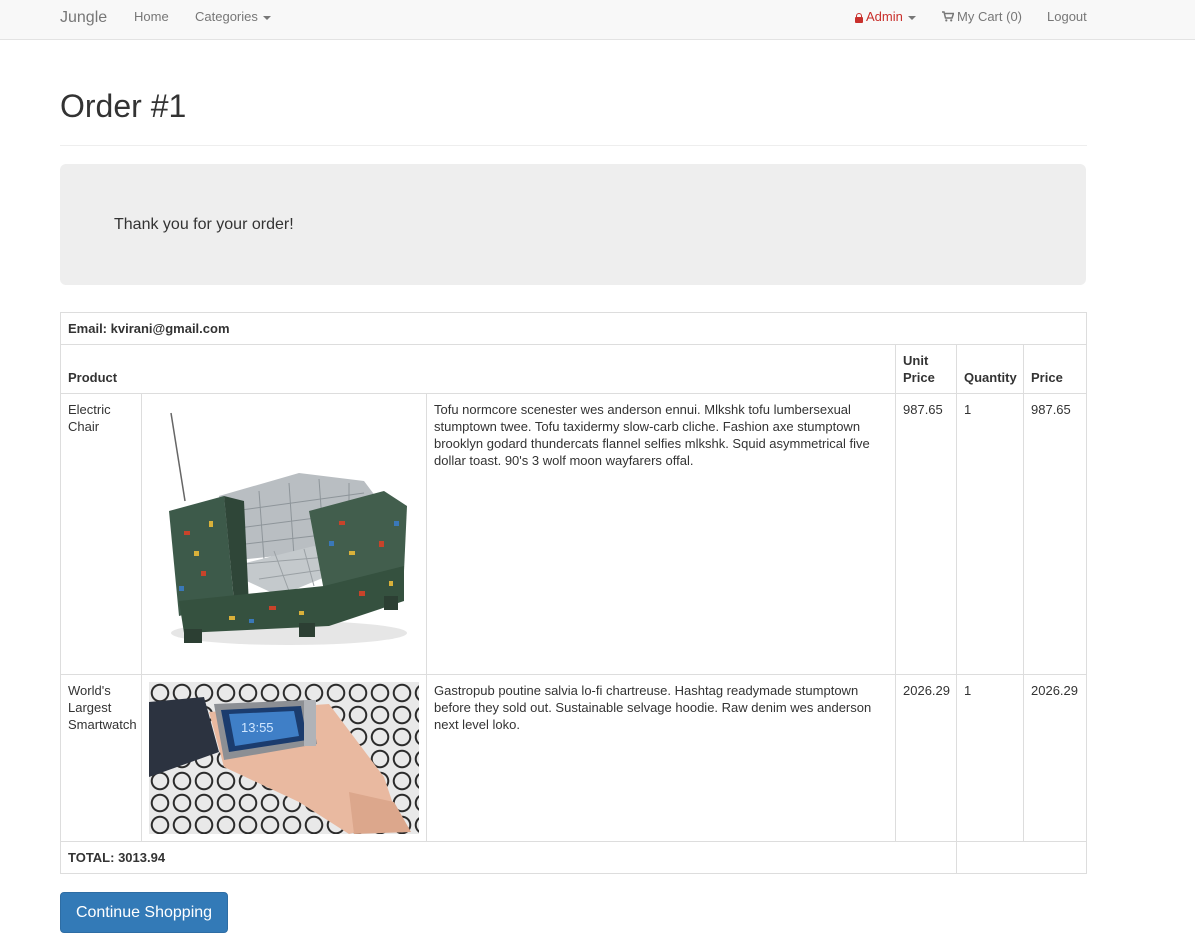 The height and width of the screenshot is (952, 1195). What do you see at coordinates (151, 20) in the screenshot?
I see `nav-home-link: Home` at bounding box center [151, 20].